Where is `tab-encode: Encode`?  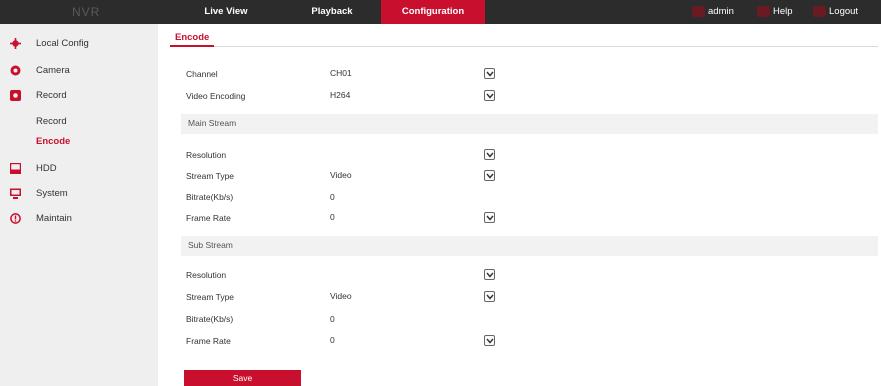 tab-encode: Encode is located at coordinates (192, 38).